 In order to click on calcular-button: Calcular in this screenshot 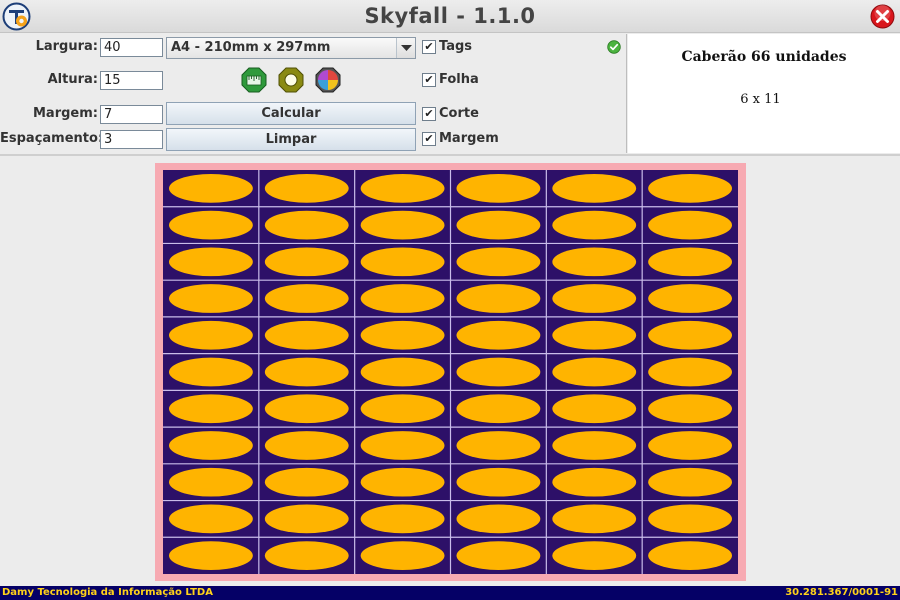, I will do `click(291, 113)`.